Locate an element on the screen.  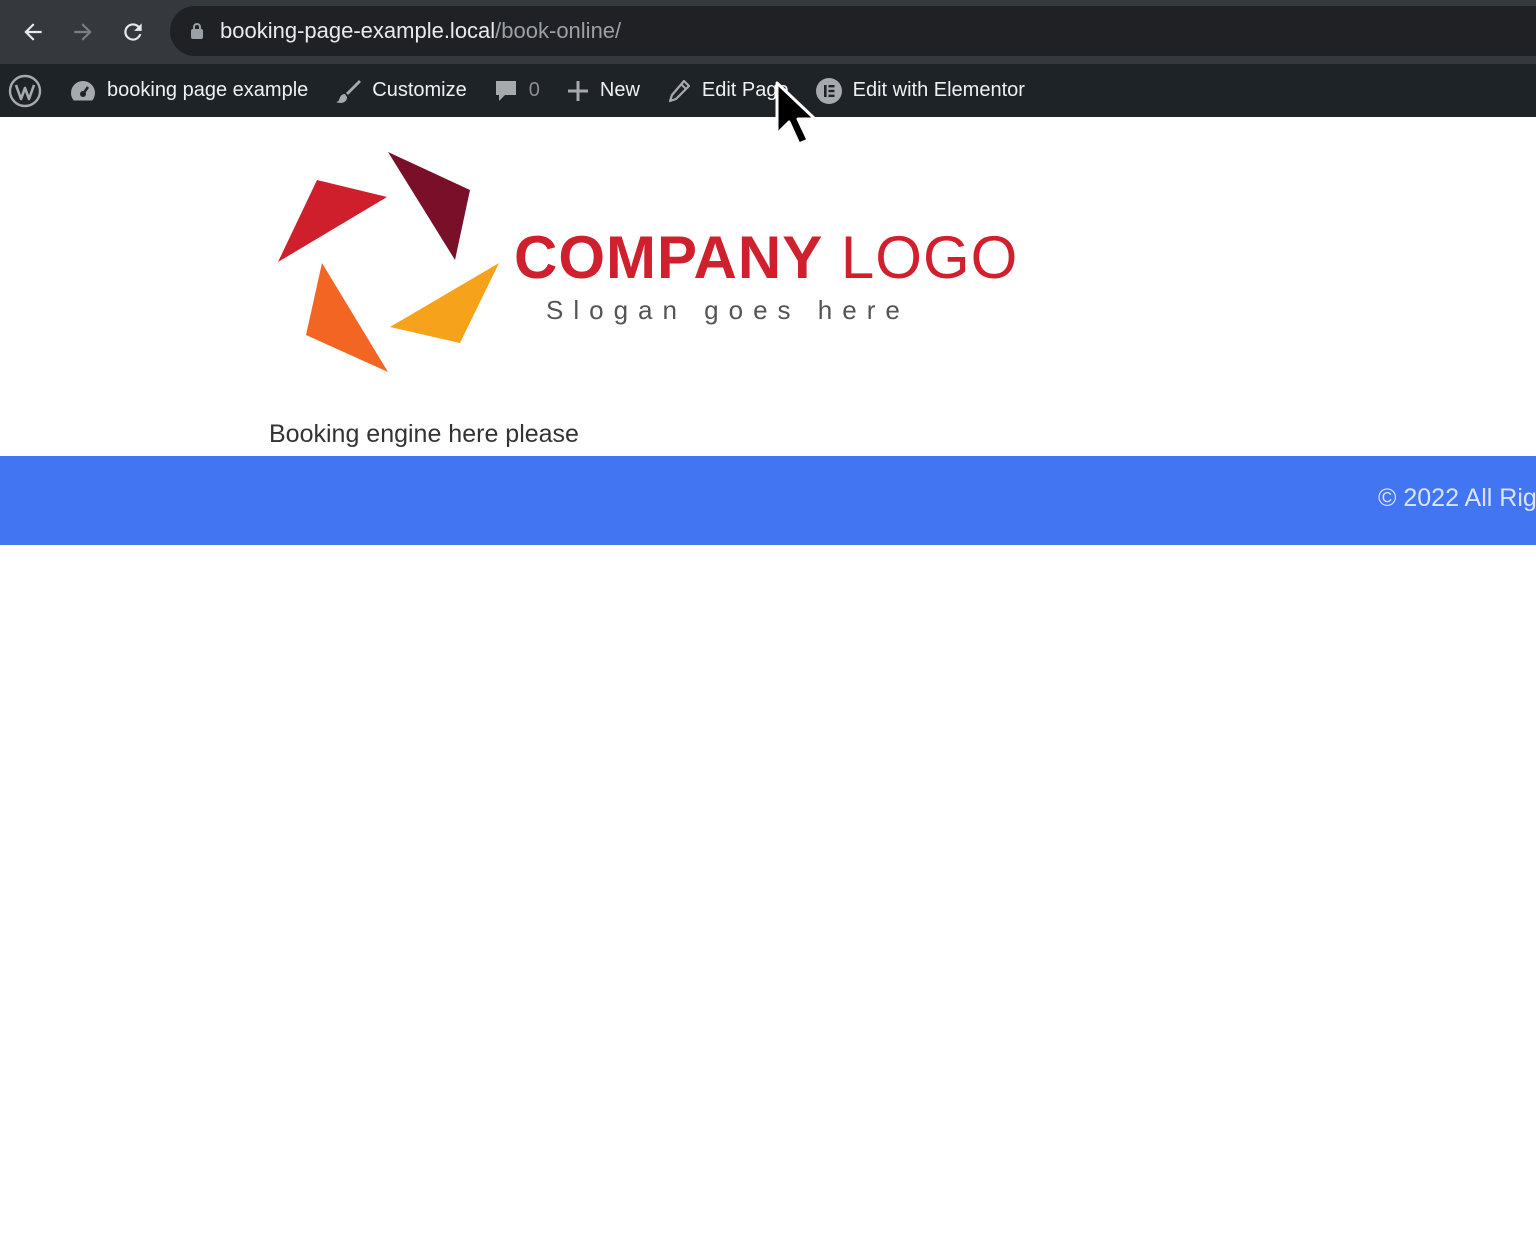
back-arrow-icon is located at coordinates (33, 32).